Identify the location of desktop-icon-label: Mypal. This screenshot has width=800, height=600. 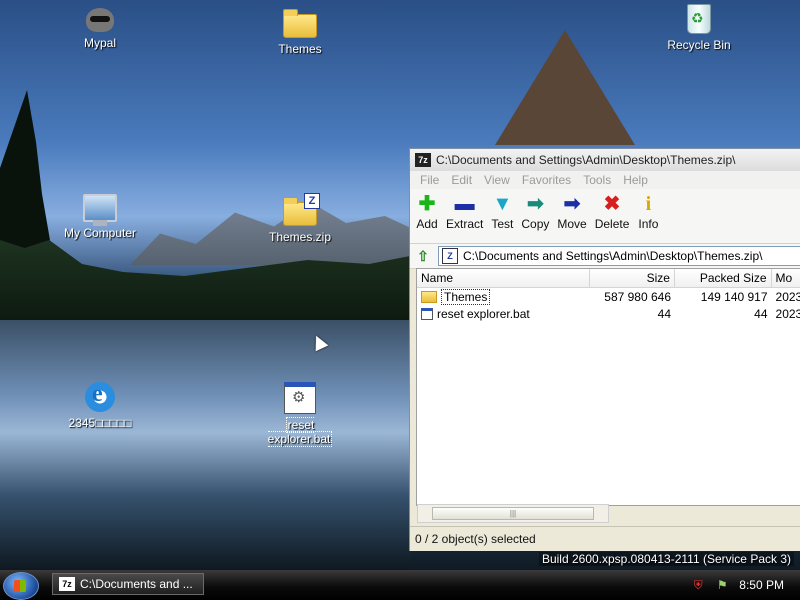
(99, 43).